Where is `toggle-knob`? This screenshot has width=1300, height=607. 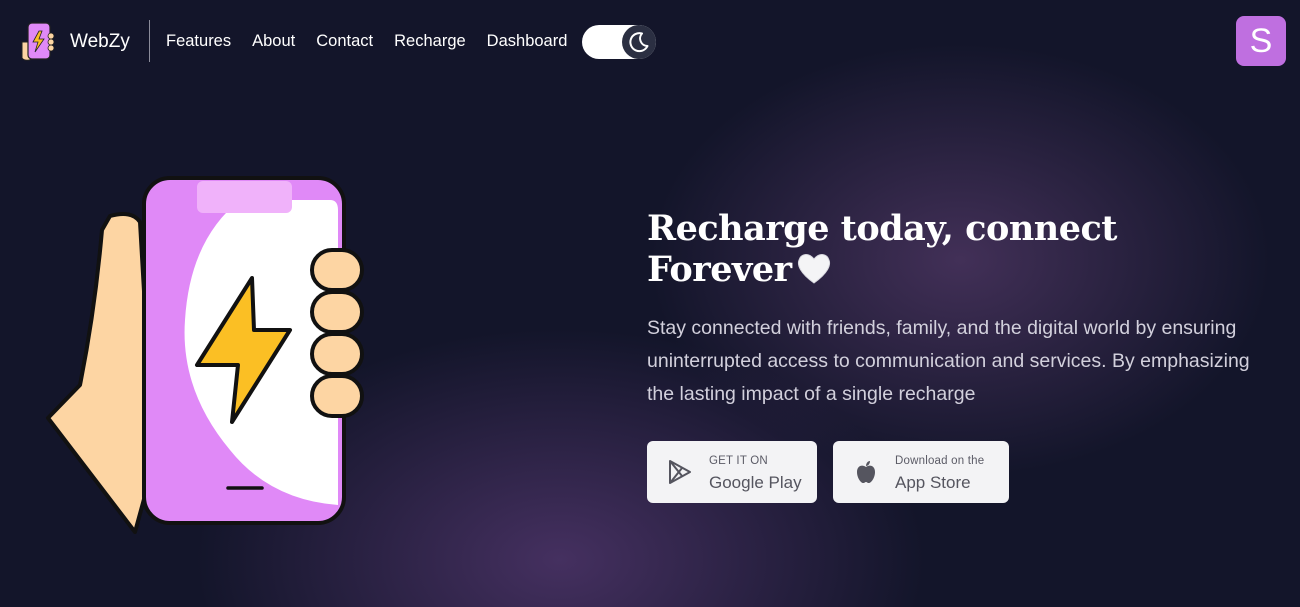 toggle-knob is located at coordinates (639, 42).